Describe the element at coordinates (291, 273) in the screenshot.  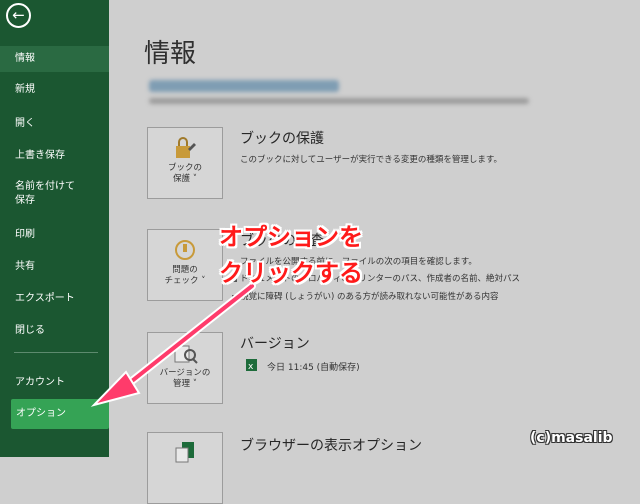
I see `callout-line-2: クリックする` at that location.